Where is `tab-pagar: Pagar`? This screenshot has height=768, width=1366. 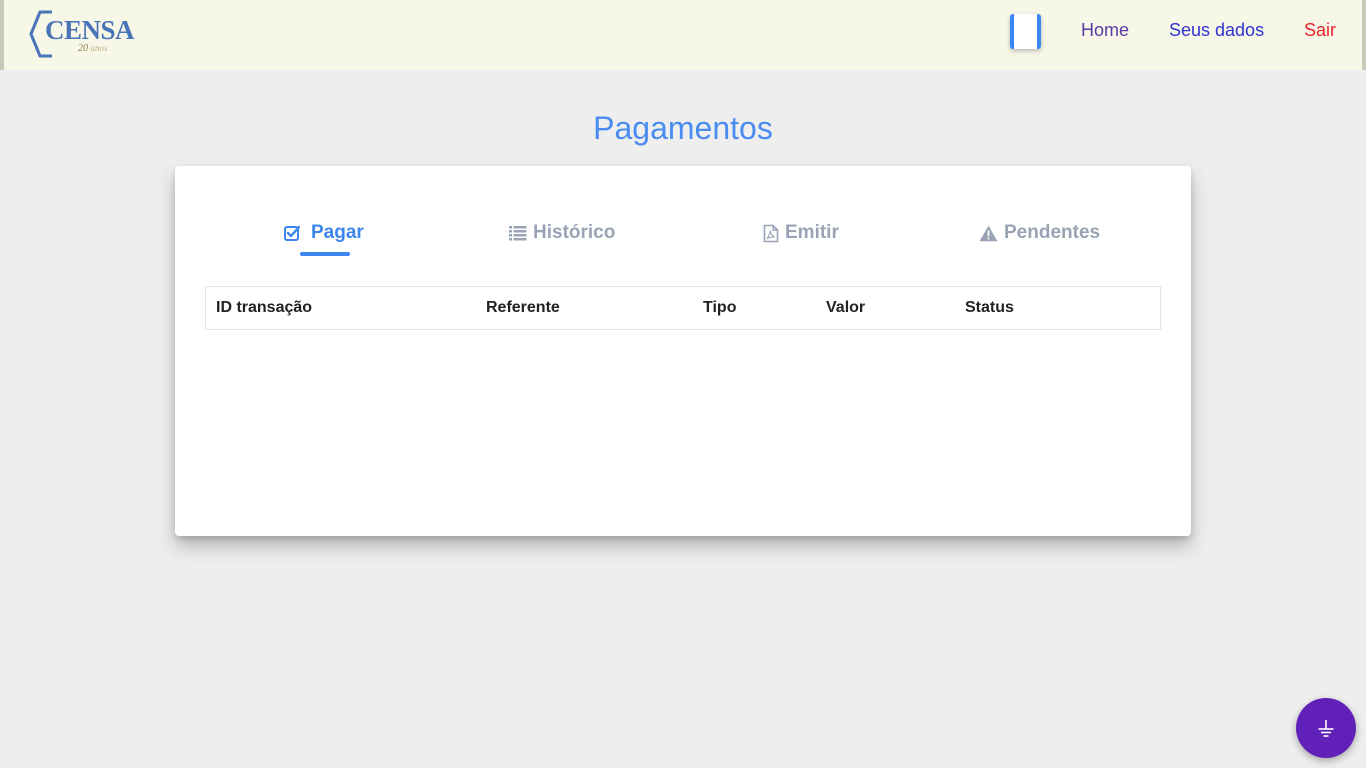 tab-pagar: Pagar is located at coordinates (323, 233).